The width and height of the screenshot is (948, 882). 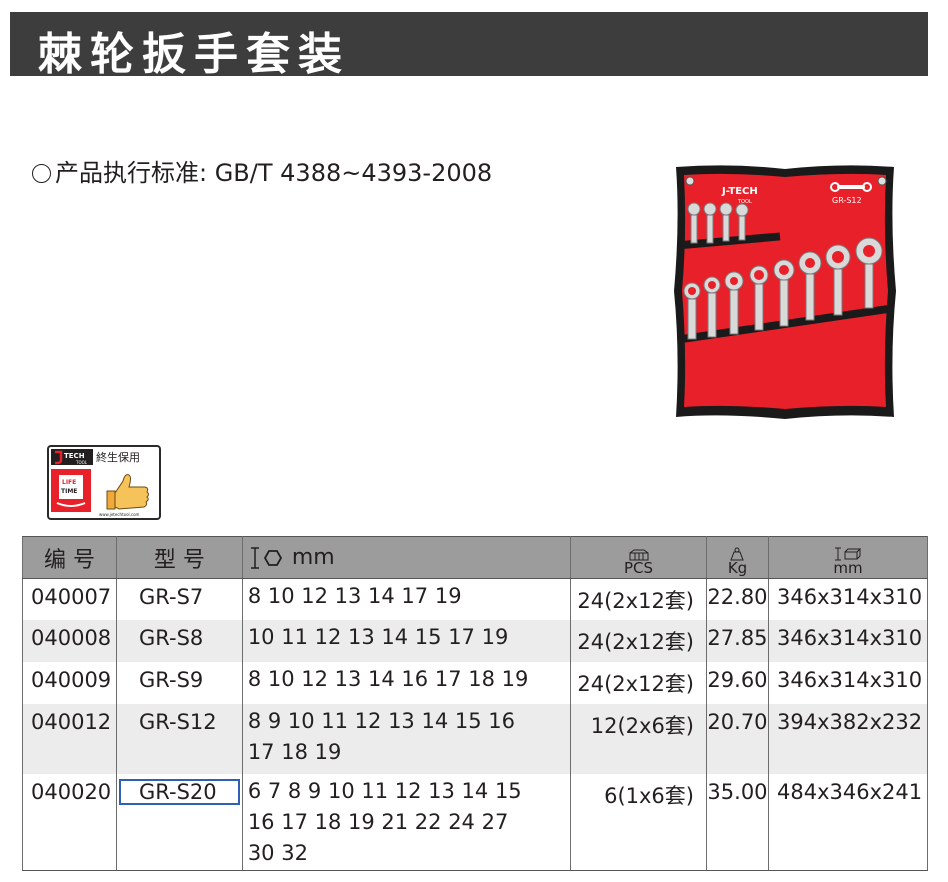 What do you see at coordinates (266, 557) in the screenshot?
I see `wrench-size-icon` at bounding box center [266, 557].